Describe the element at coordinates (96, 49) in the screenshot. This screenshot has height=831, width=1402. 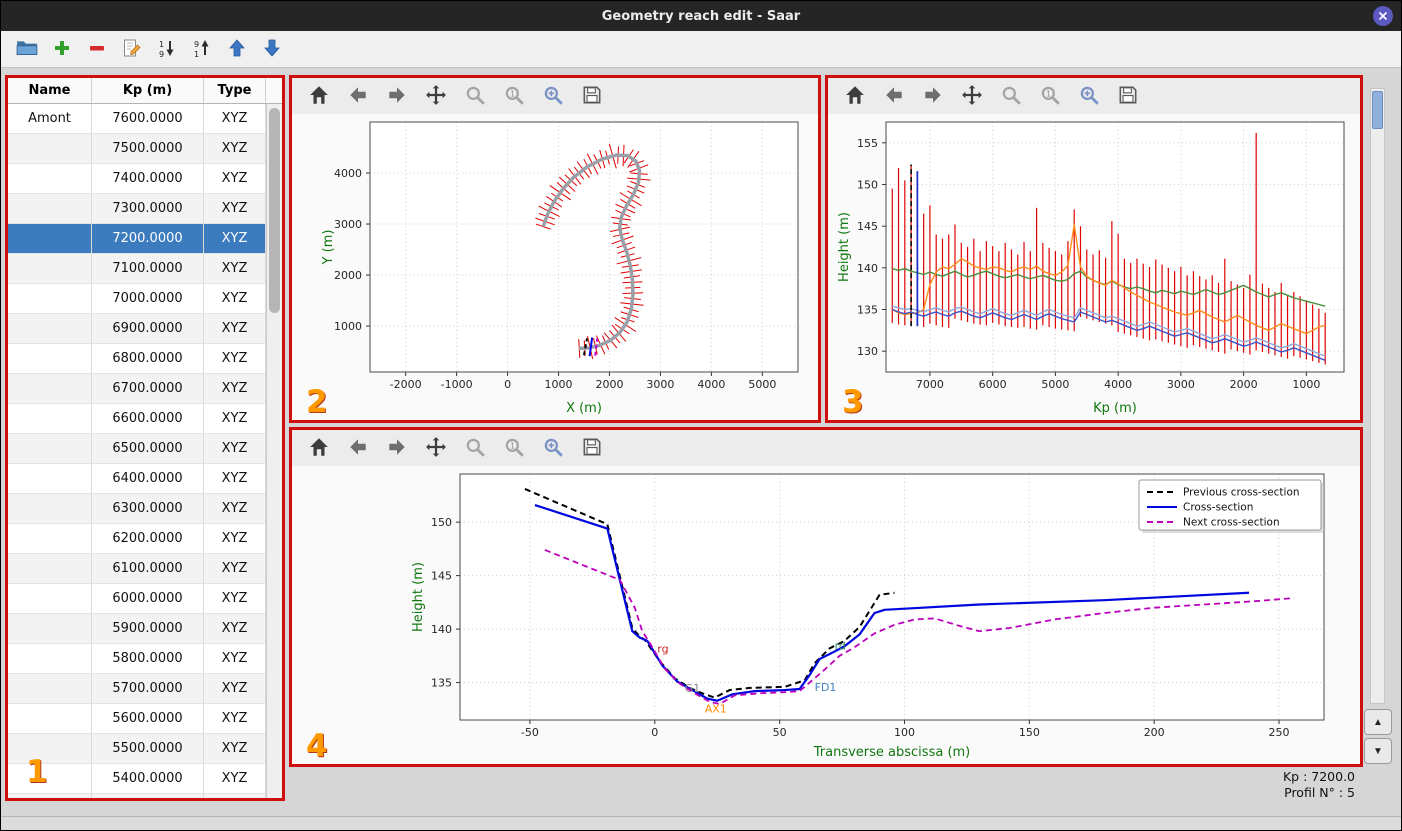
I see `remove-cross-section-button` at that location.